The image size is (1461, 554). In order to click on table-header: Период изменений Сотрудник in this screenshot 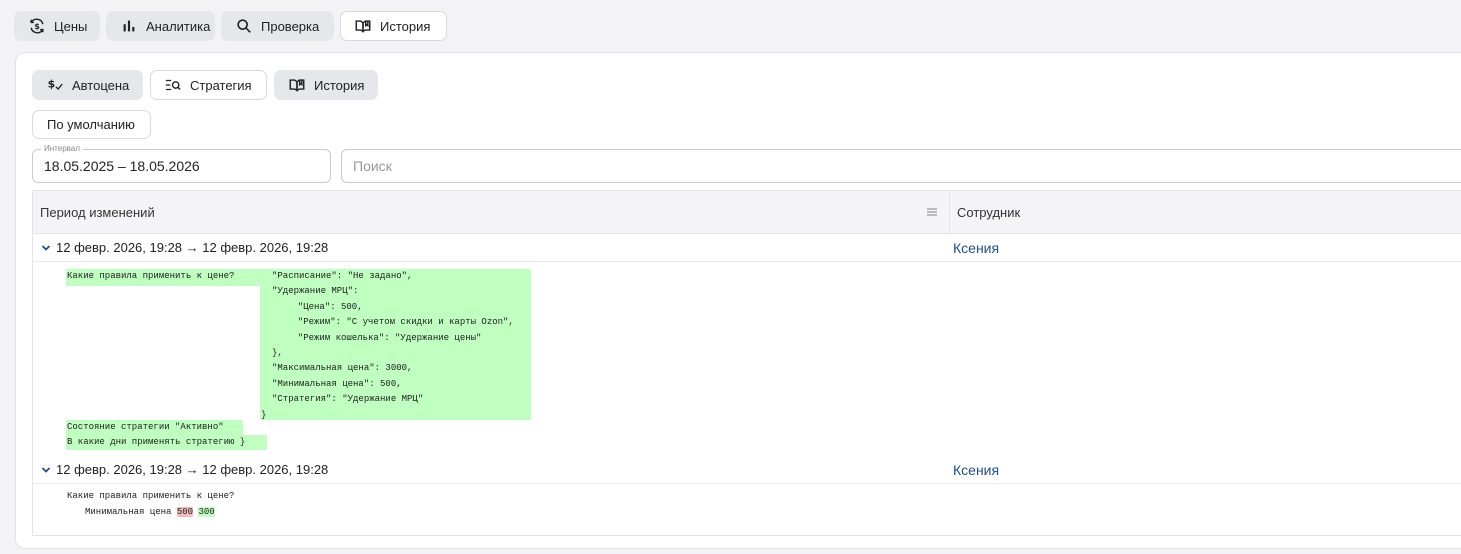, I will do `click(747, 212)`.